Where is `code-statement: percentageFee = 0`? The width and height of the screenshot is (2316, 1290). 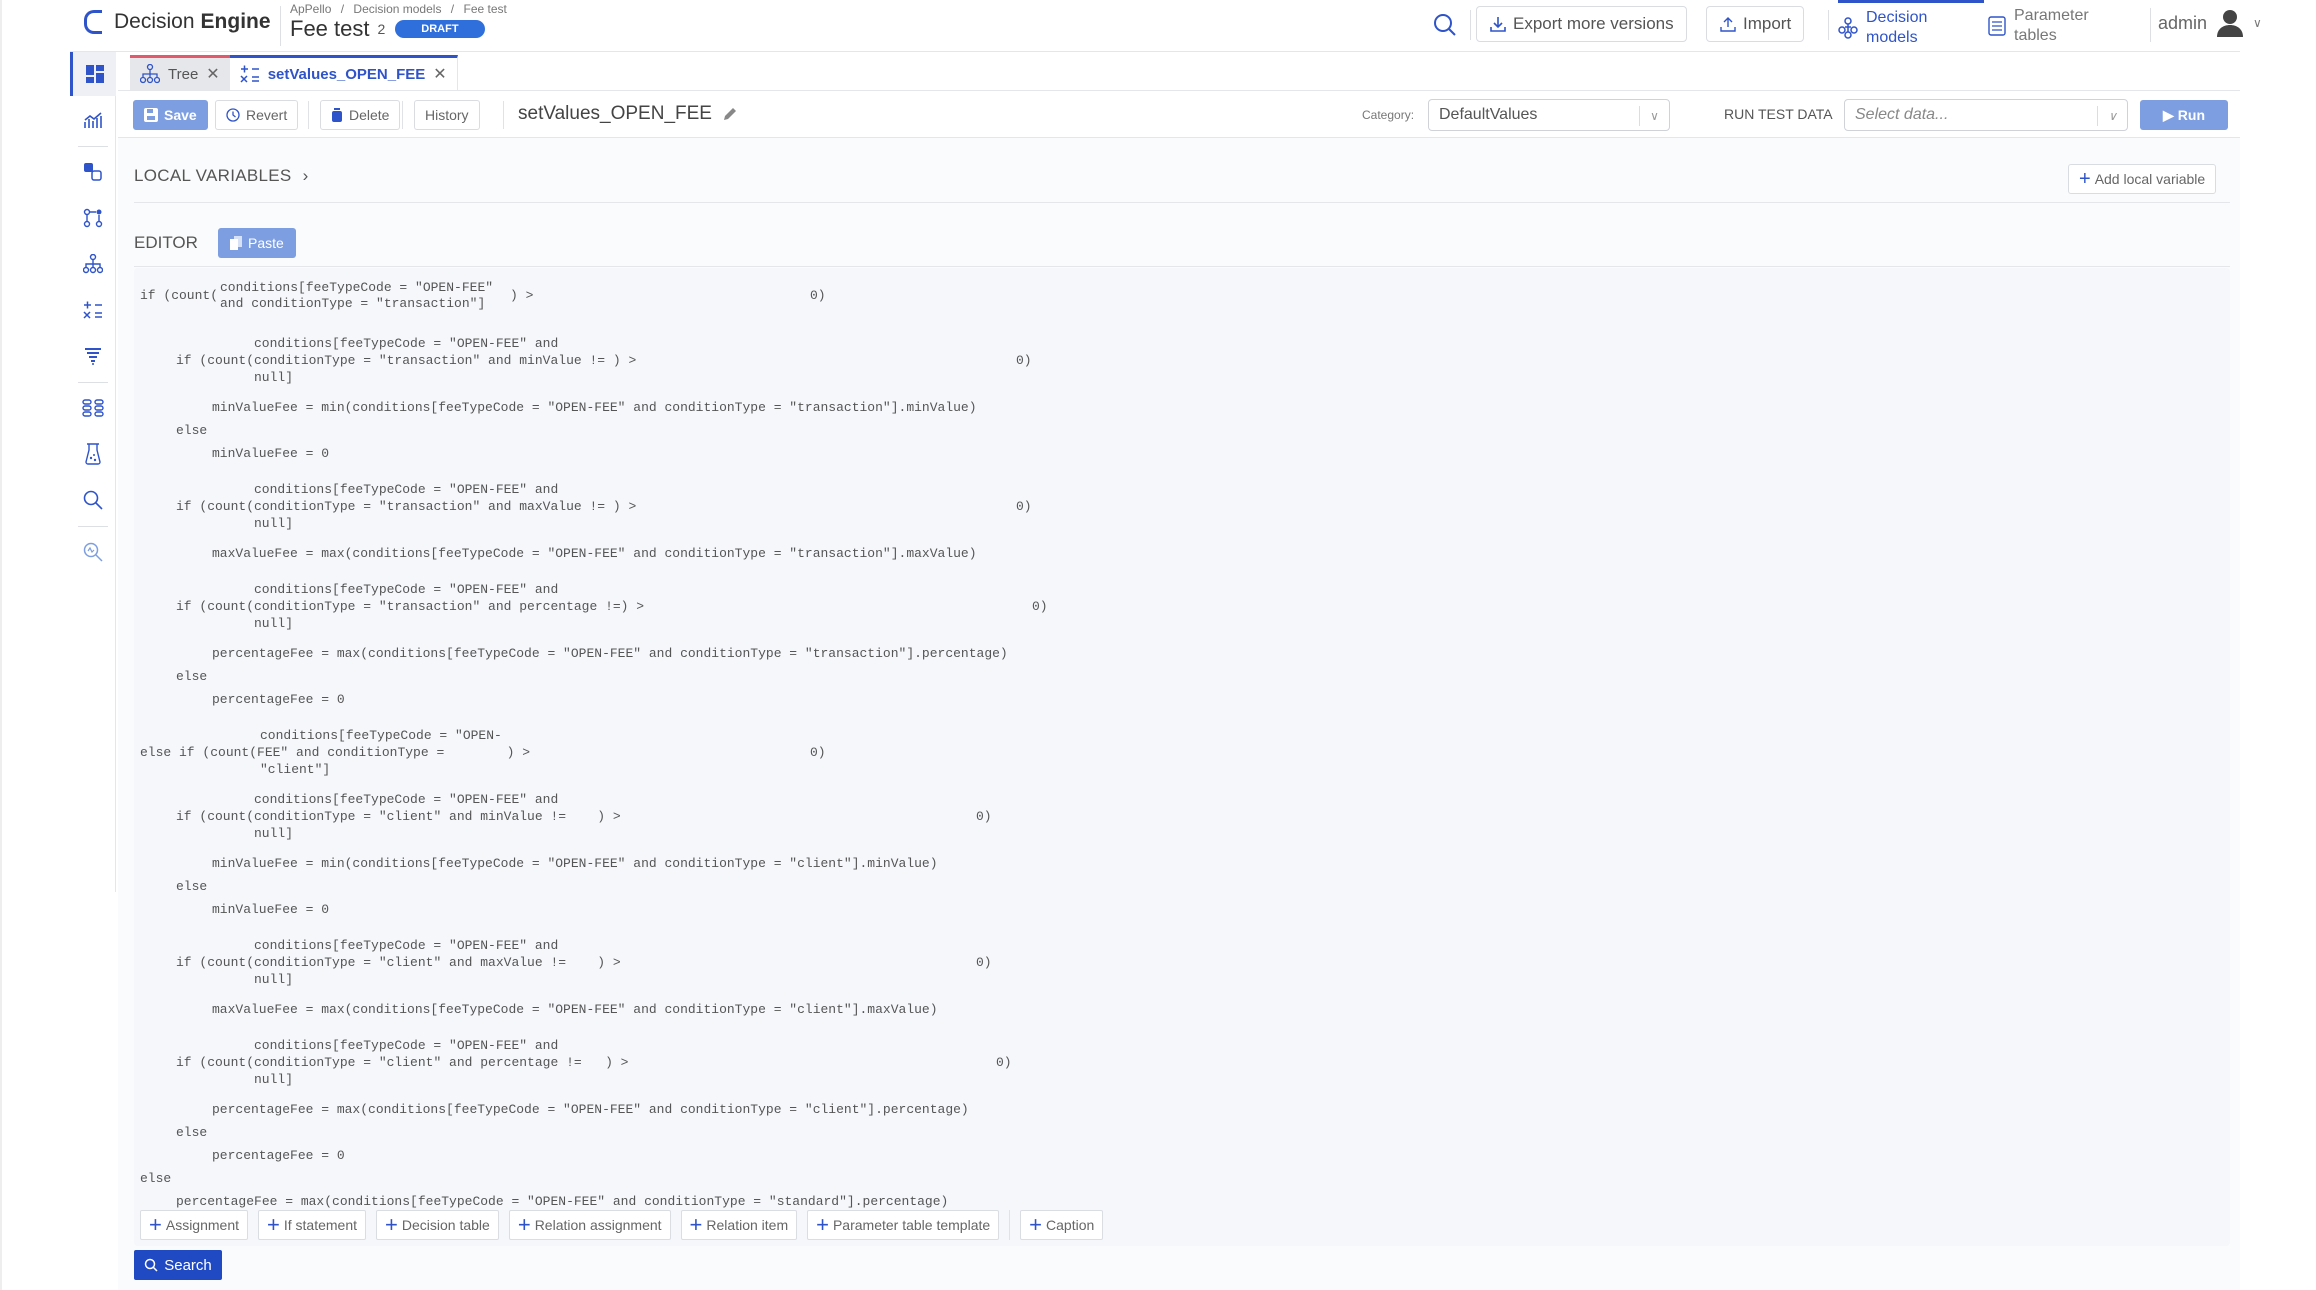
code-statement: percentageFee = 0 is located at coordinates (278, 699).